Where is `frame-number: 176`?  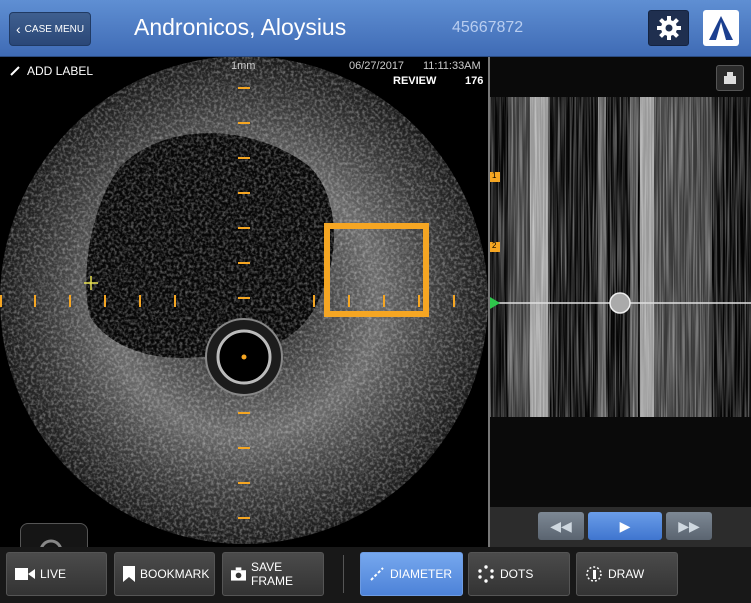 frame-number: 176 is located at coordinates (474, 81).